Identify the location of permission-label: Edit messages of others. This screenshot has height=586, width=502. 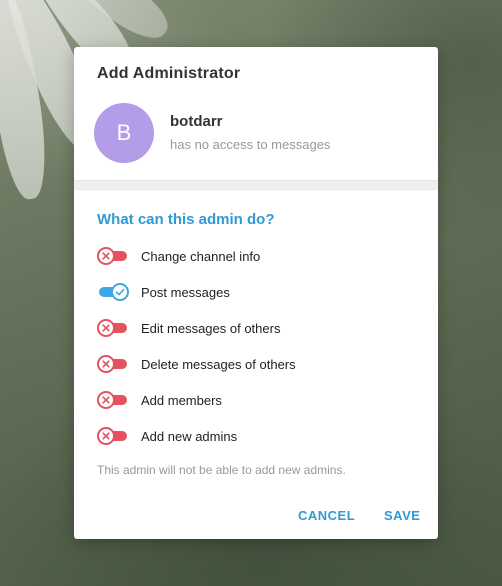
(211, 328).